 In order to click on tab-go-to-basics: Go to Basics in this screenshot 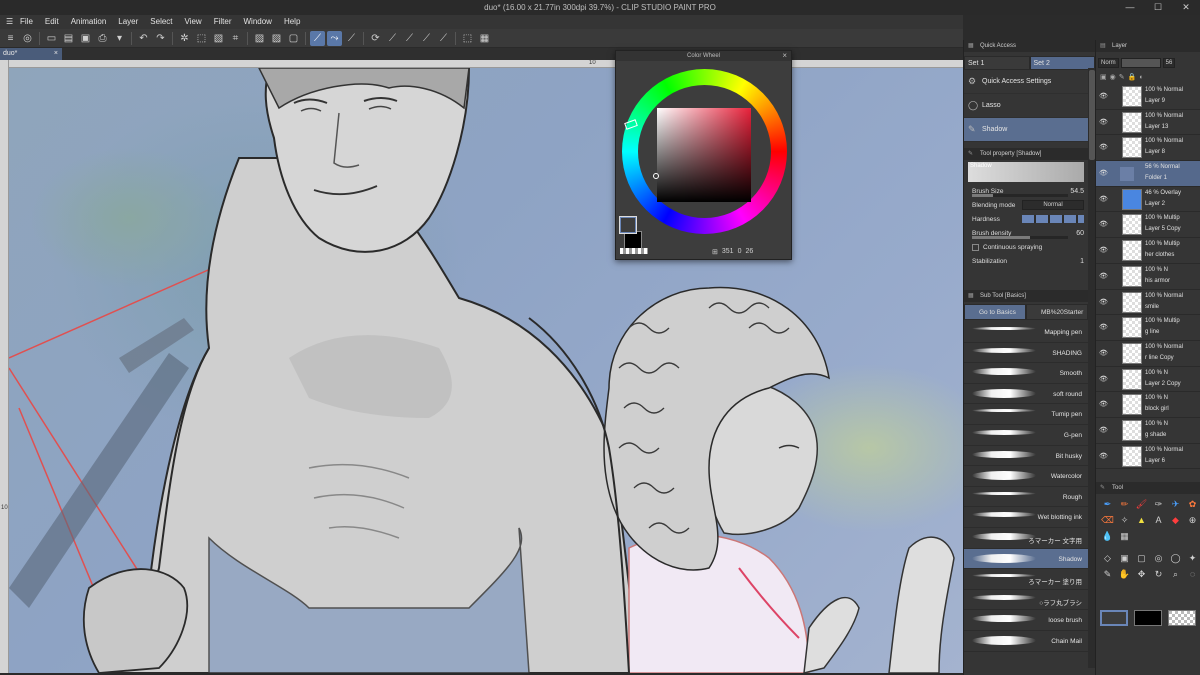, I will do `click(995, 312)`.